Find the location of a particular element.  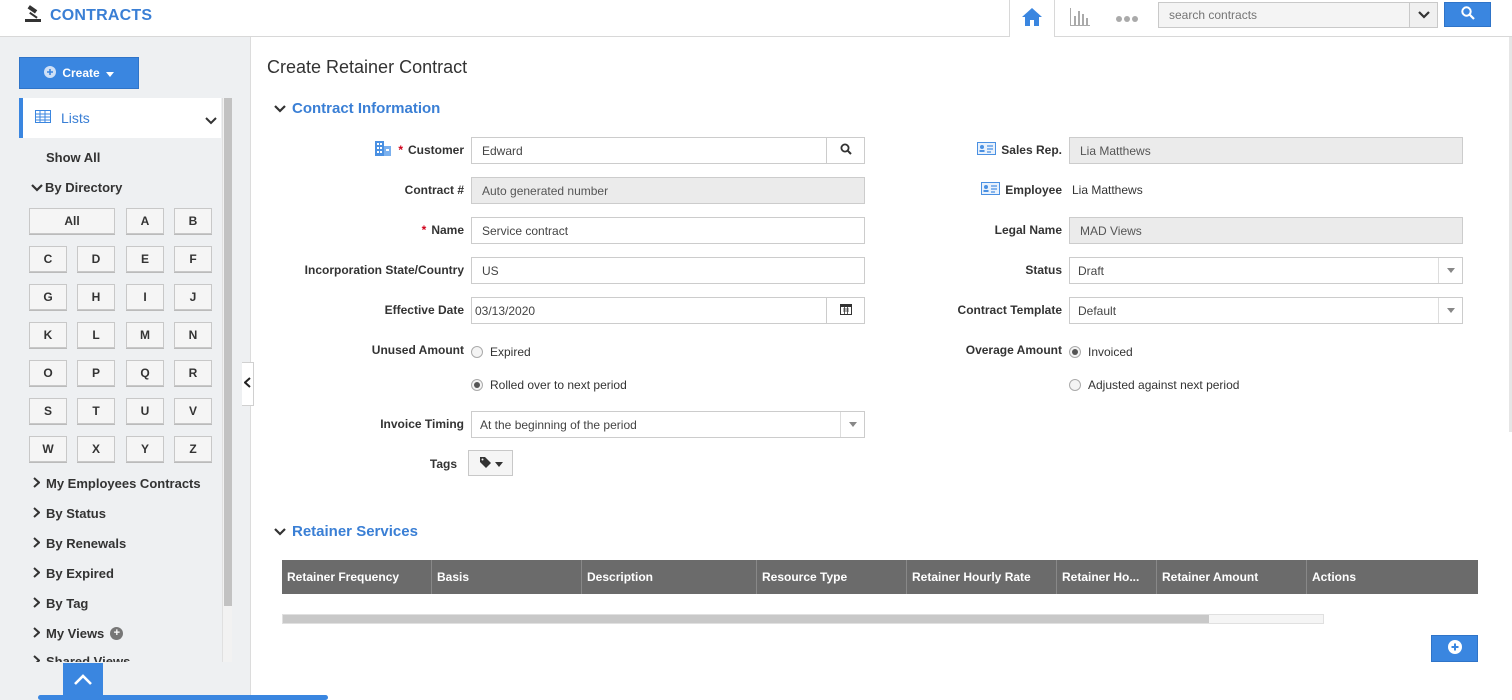

group-by-expired: By Expired is located at coordinates (73, 573).